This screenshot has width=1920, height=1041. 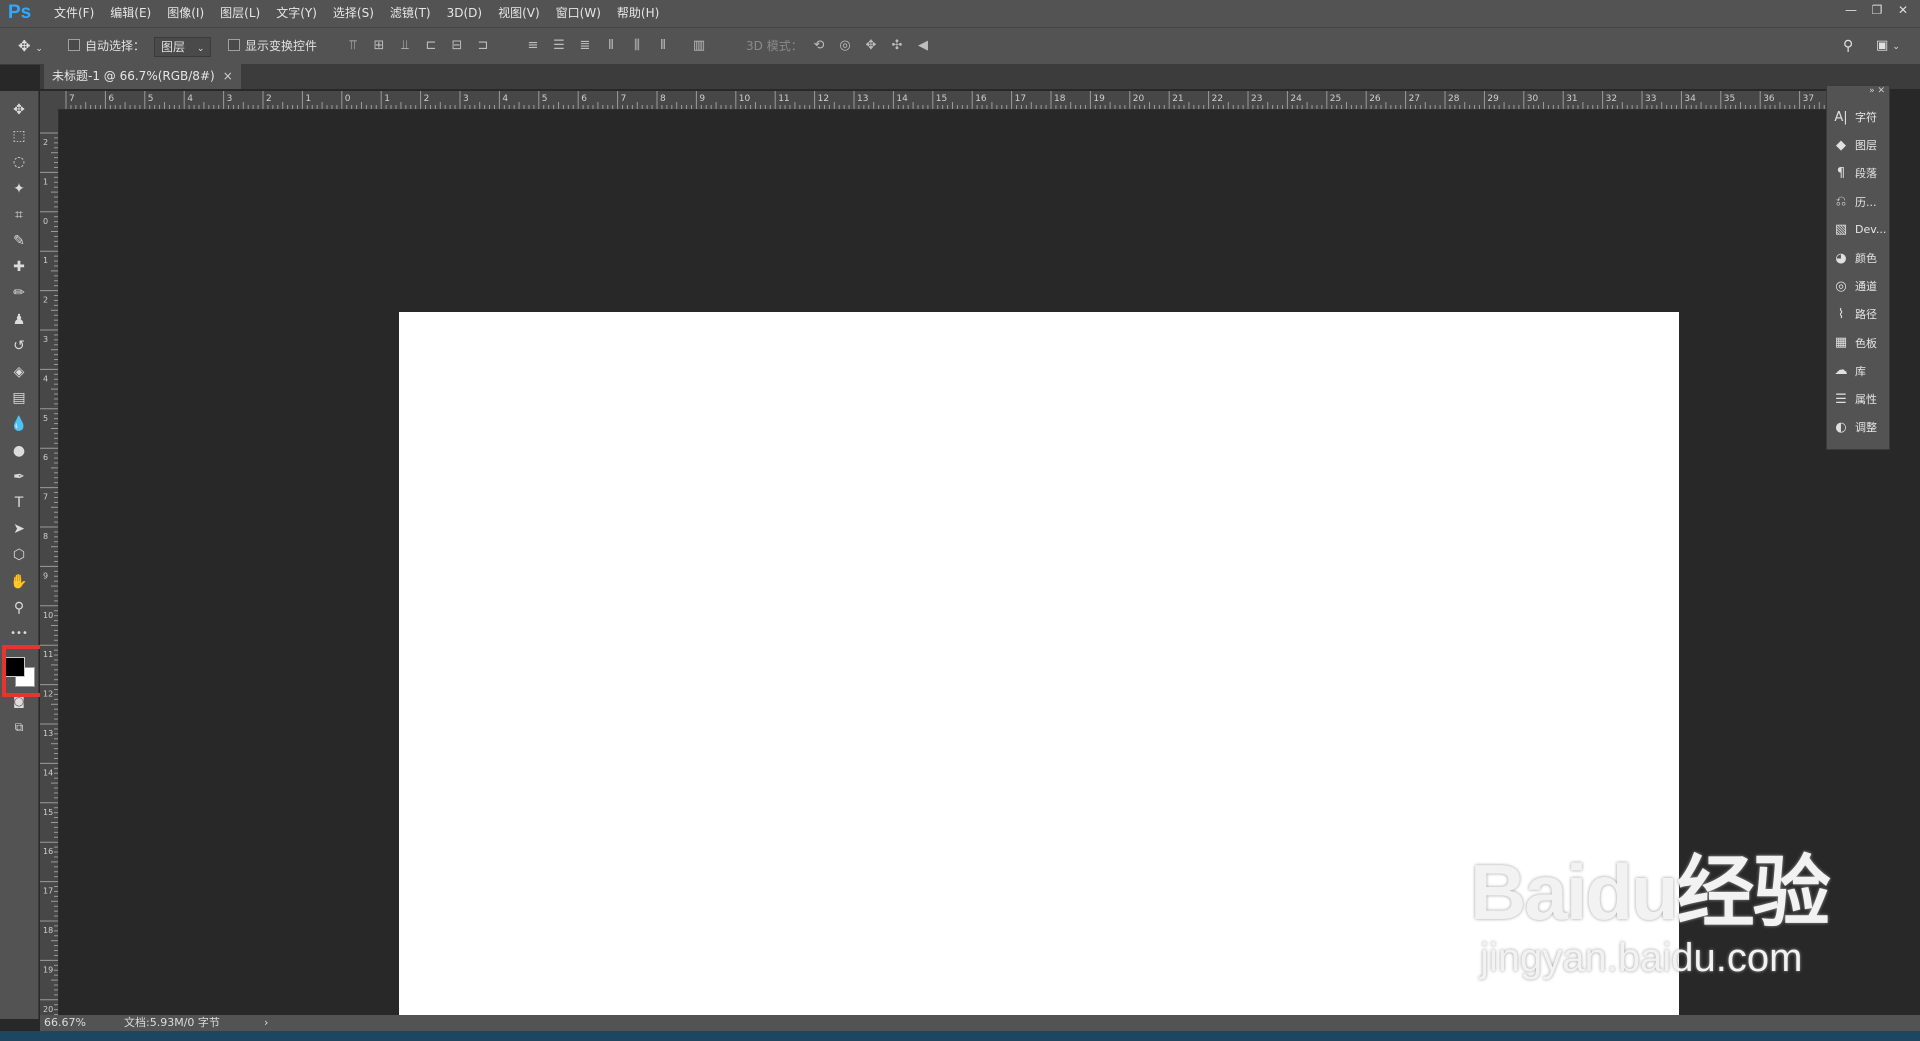 What do you see at coordinates (230, 99) in the screenshot?
I see `ruler-label: 3` at bounding box center [230, 99].